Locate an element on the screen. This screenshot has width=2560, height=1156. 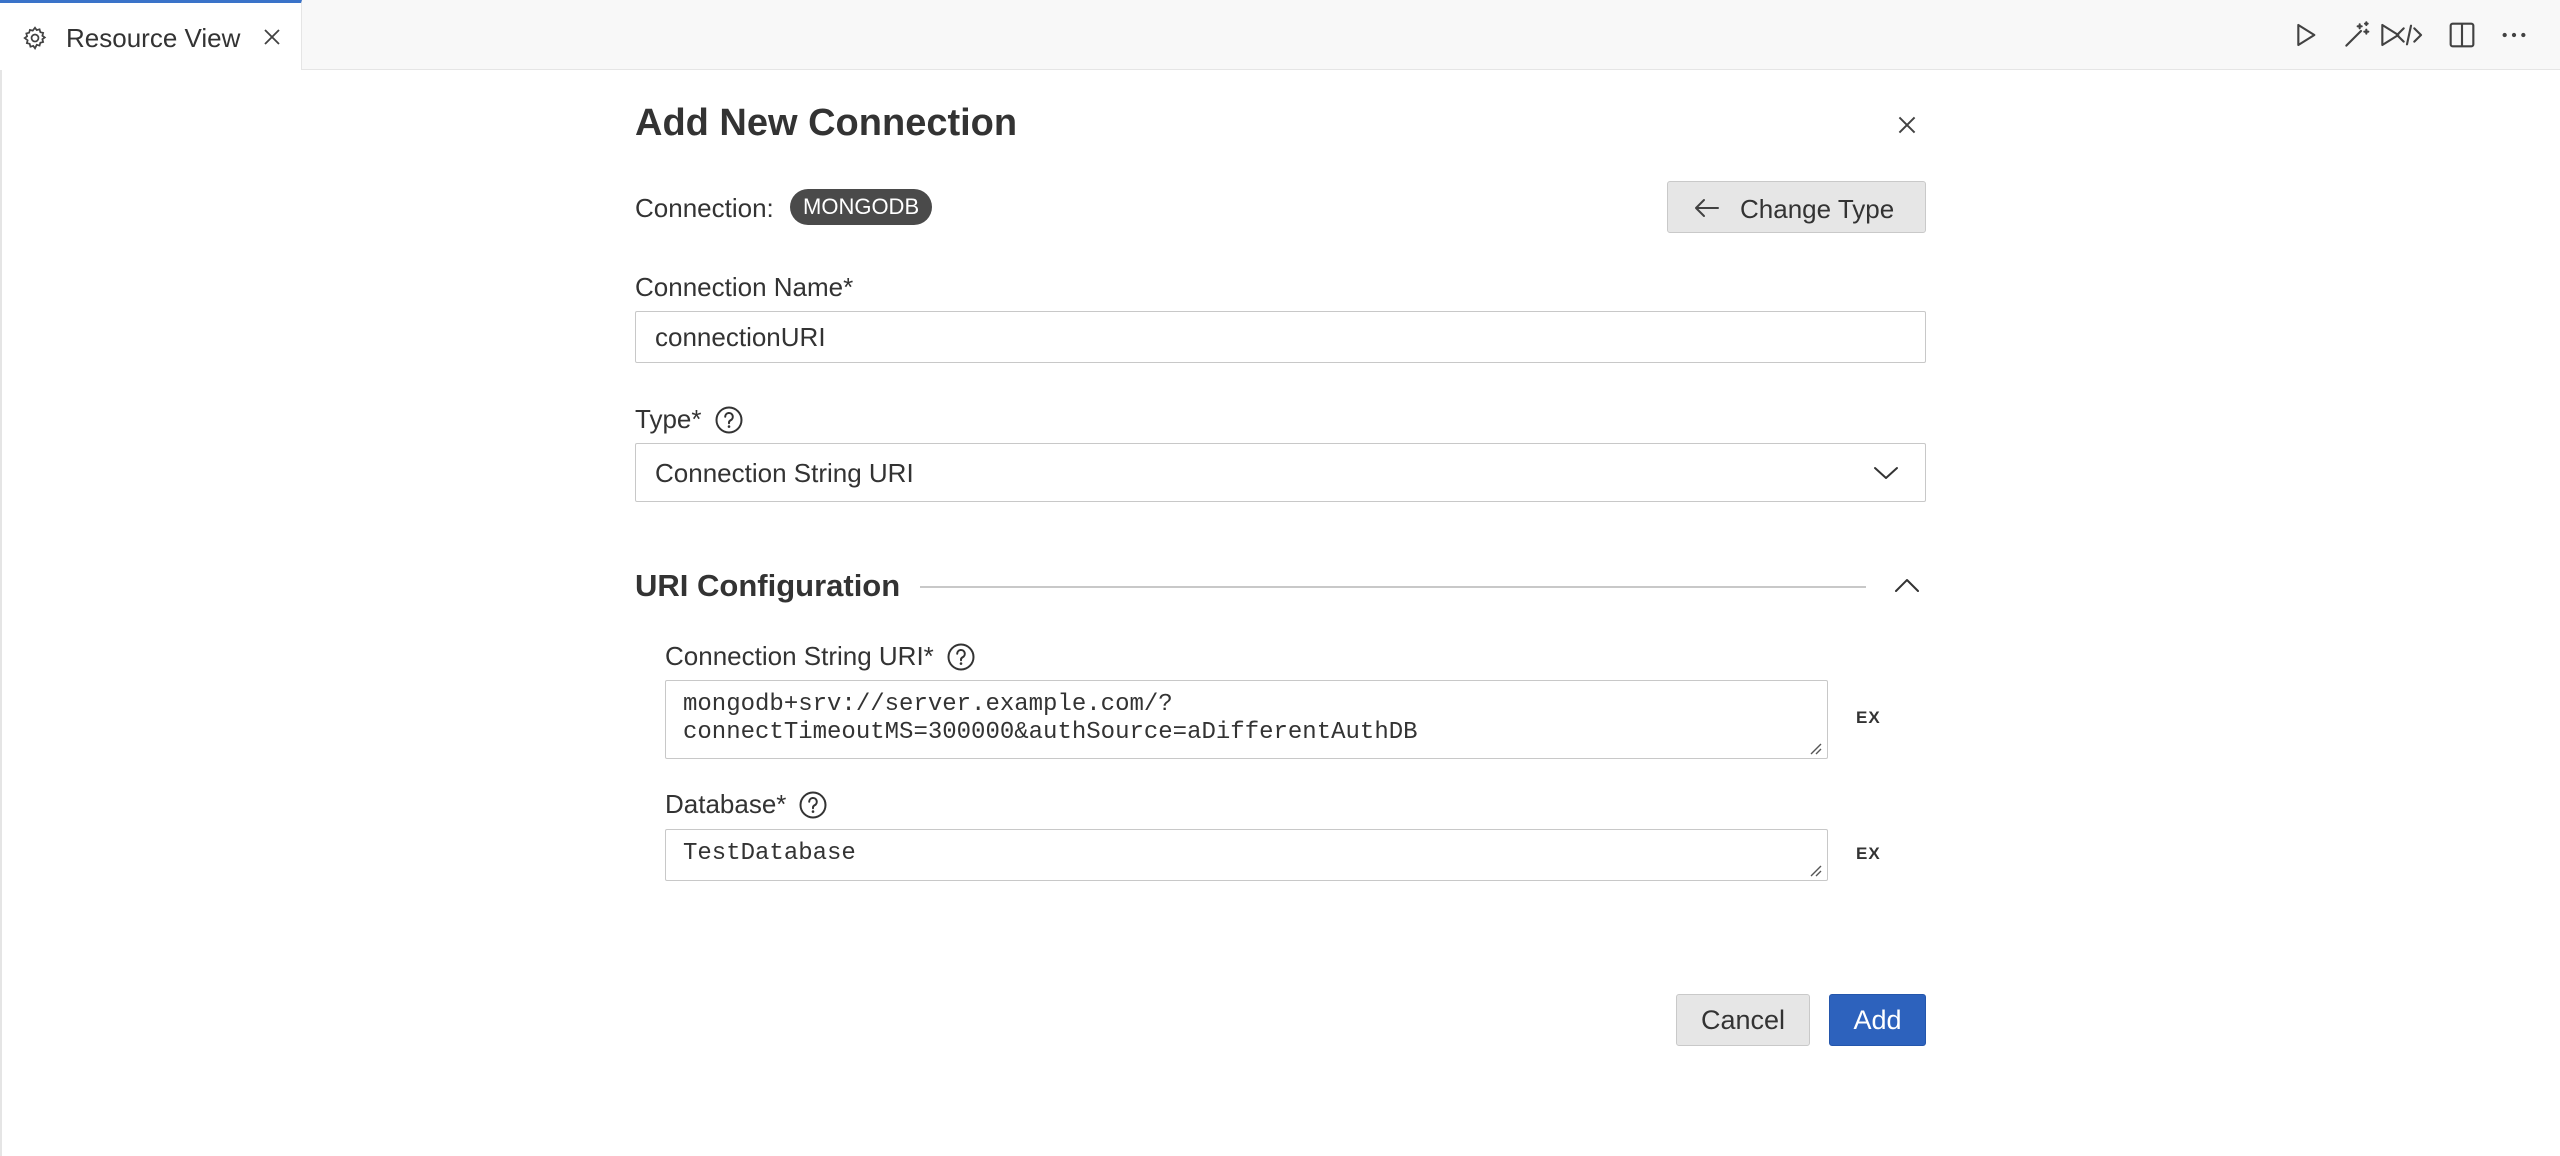
chevron-up-icon is located at coordinates (1907, 586).